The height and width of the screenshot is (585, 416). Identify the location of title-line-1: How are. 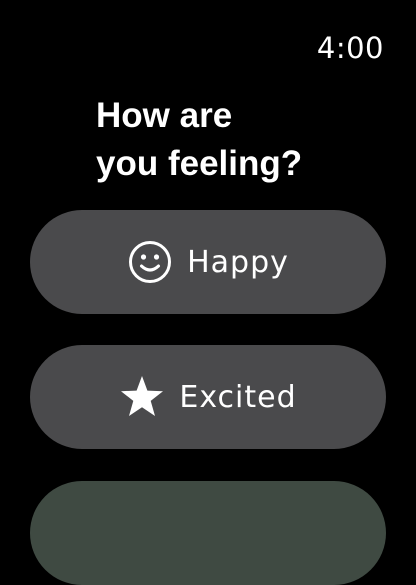
(164, 115).